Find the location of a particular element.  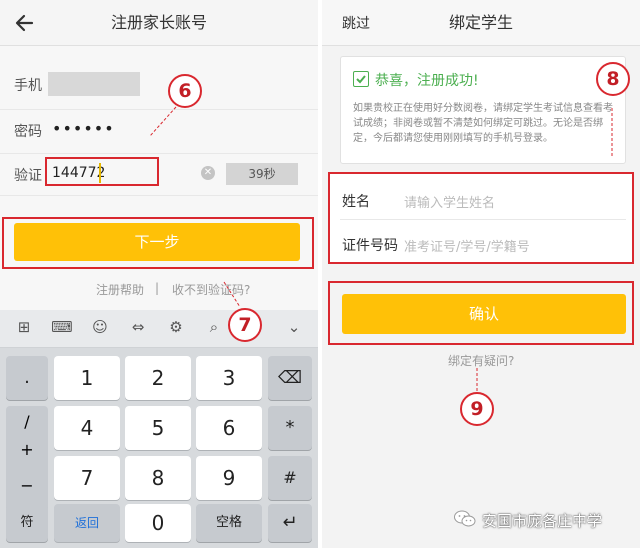

key-hash: # is located at coordinates (290, 478).